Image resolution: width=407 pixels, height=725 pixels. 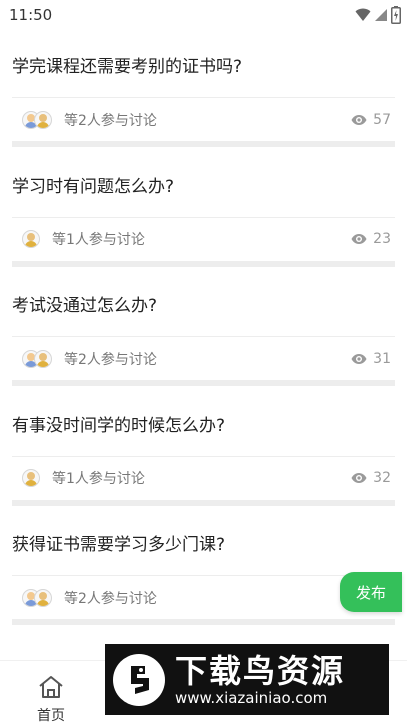 What do you see at coordinates (118, 542) in the screenshot?
I see `question-title: 获得证书需要学习多少门课?` at bounding box center [118, 542].